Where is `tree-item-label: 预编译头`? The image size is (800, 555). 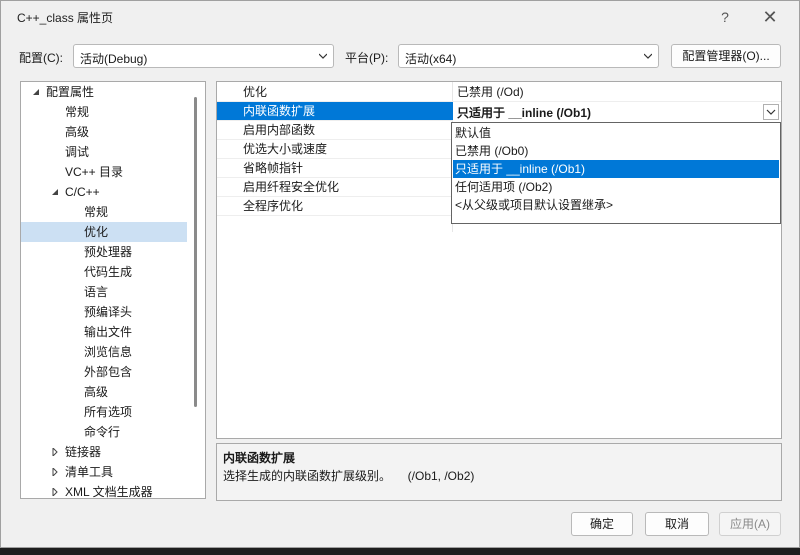
tree-item-label: 预编译头 is located at coordinates (108, 312).